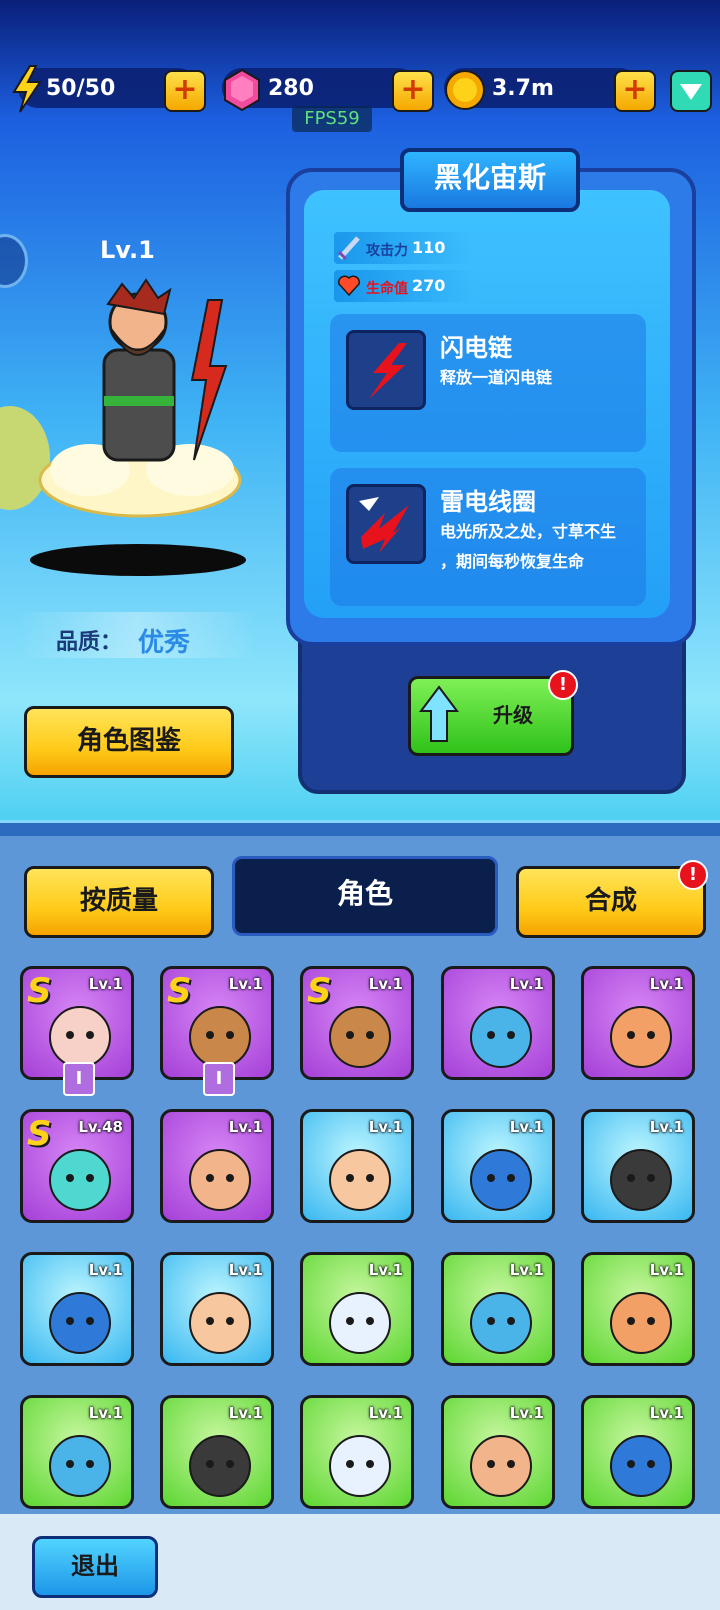  I want to click on skill-card-1: 闪电链 释放一道闪电链, so click(488, 383).